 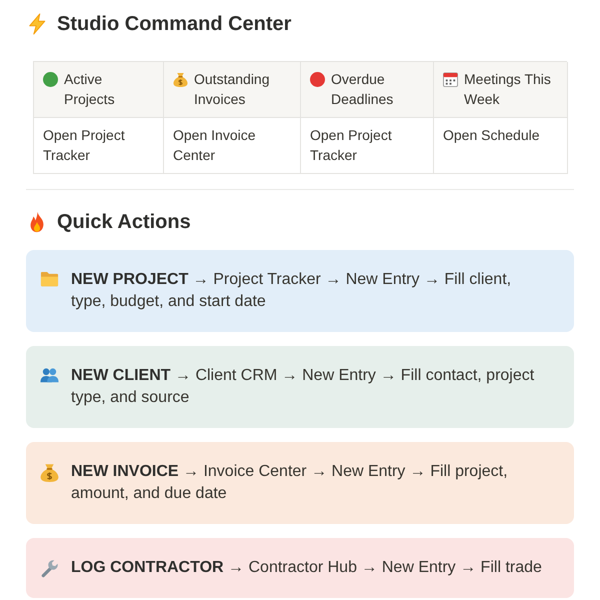 What do you see at coordinates (362, 89) in the screenshot?
I see `column-title: Overdue Deadlines` at bounding box center [362, 89].